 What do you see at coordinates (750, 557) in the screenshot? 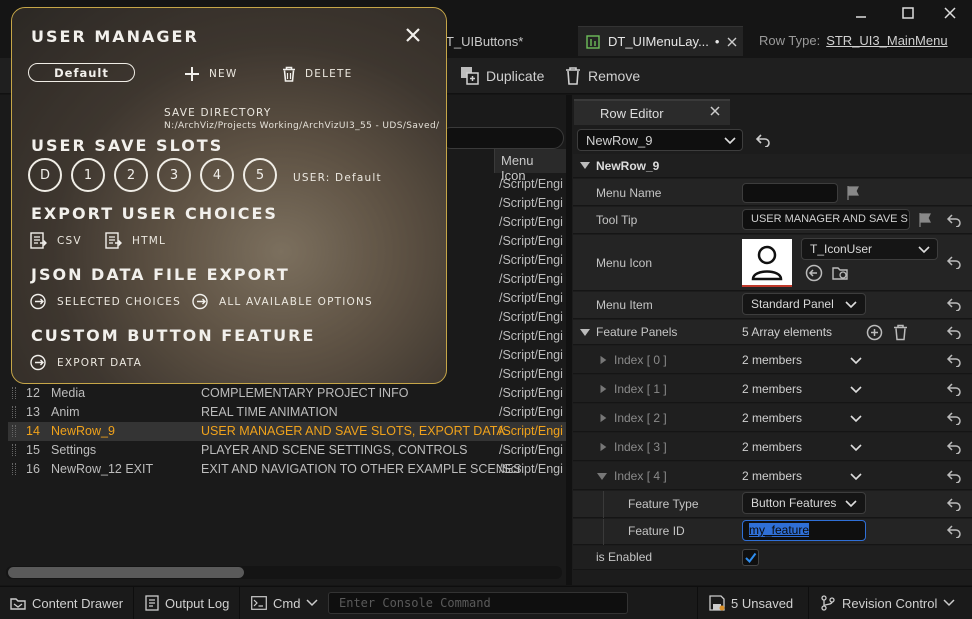
I see `is-enabled-checkbox` at bounding box center [750, 557].